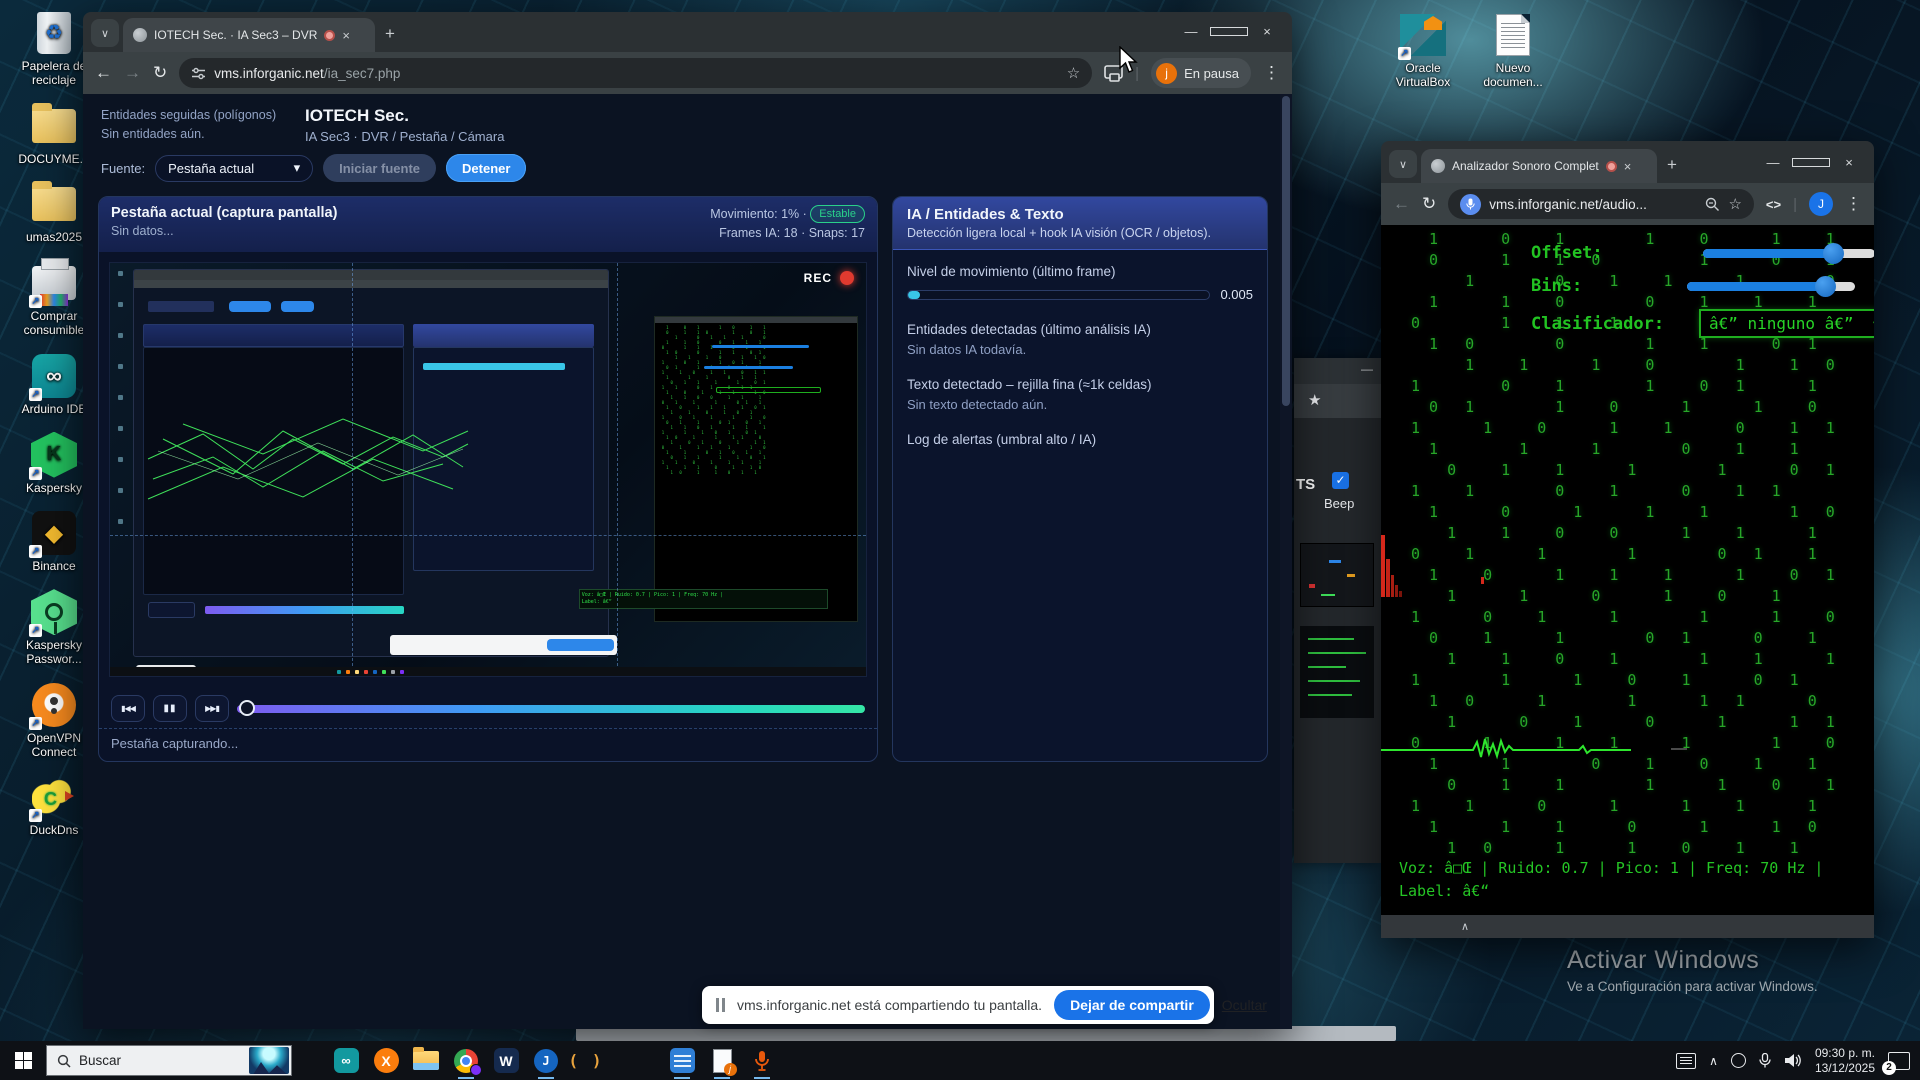 This screenshot has height=1080, width=1920. I want to click on mini-share-bar, so click(503, 645).